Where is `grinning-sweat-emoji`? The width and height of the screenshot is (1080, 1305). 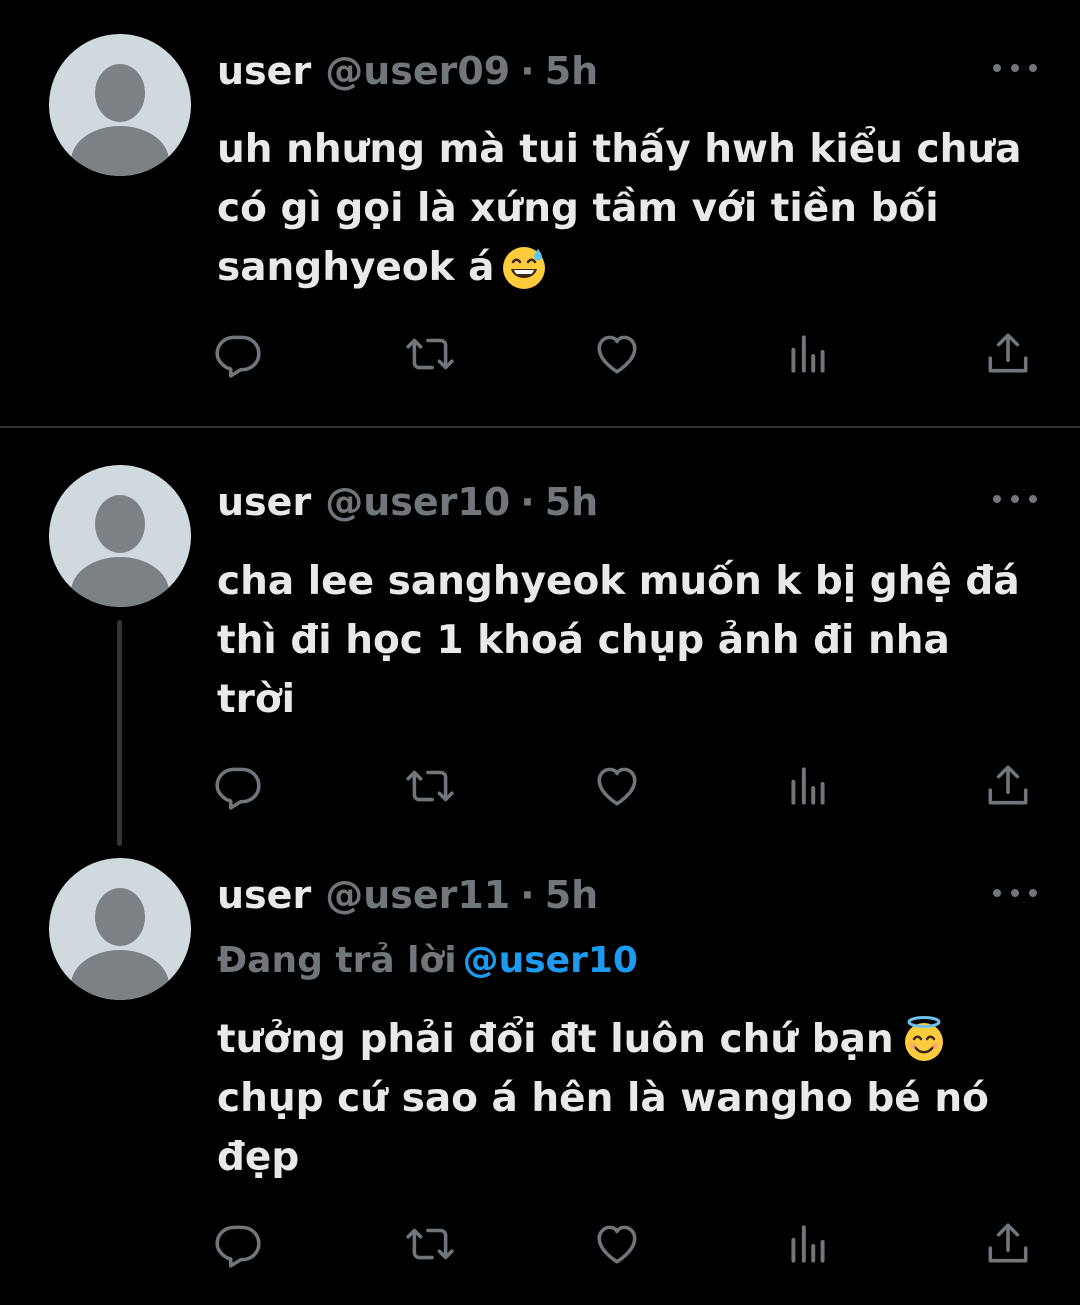 grinning-sweat-emoji is located at coordinates (524, 267).